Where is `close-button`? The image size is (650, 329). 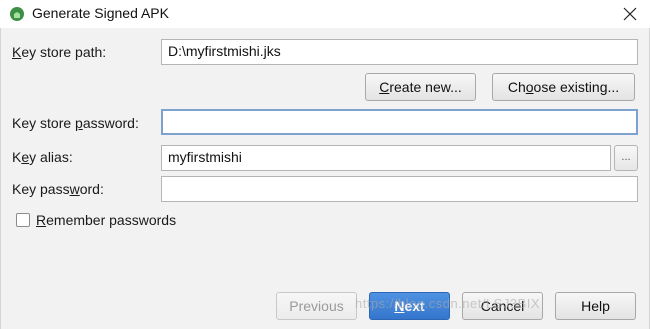 close-button is located at coordinates (630, 14).